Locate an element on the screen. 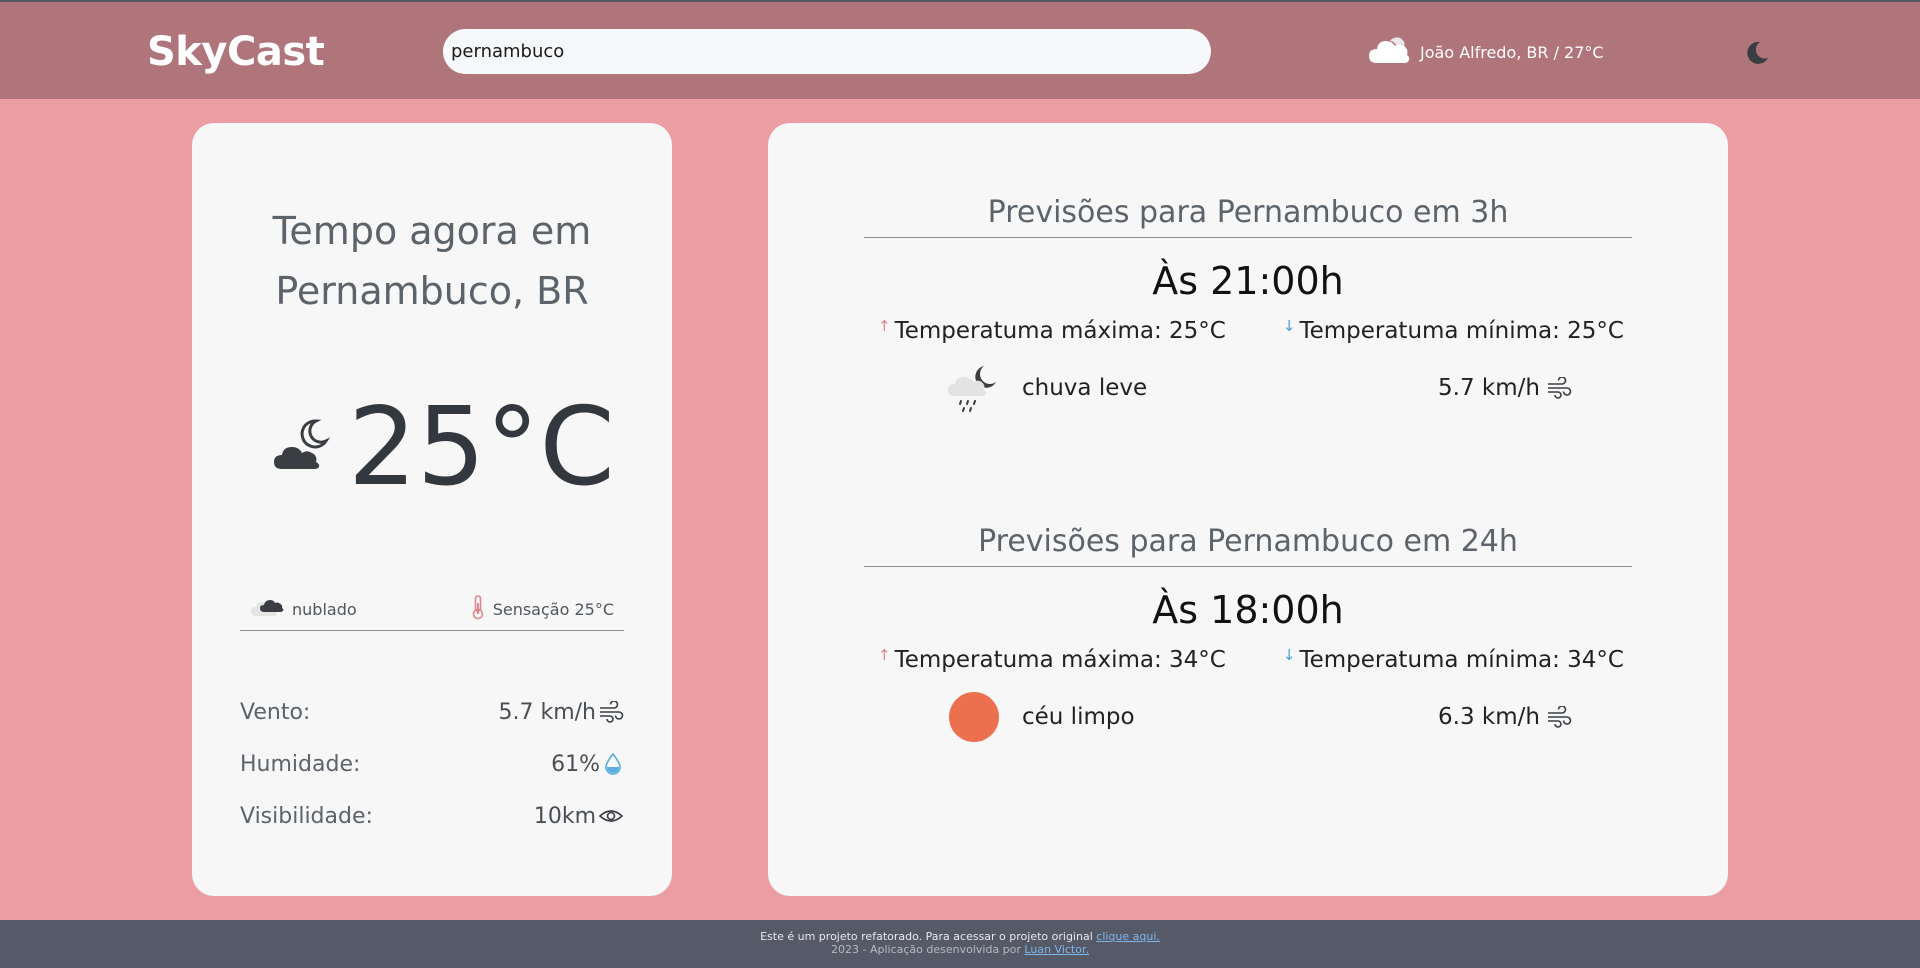  clouds-icon is located at coordinates (267, 609).